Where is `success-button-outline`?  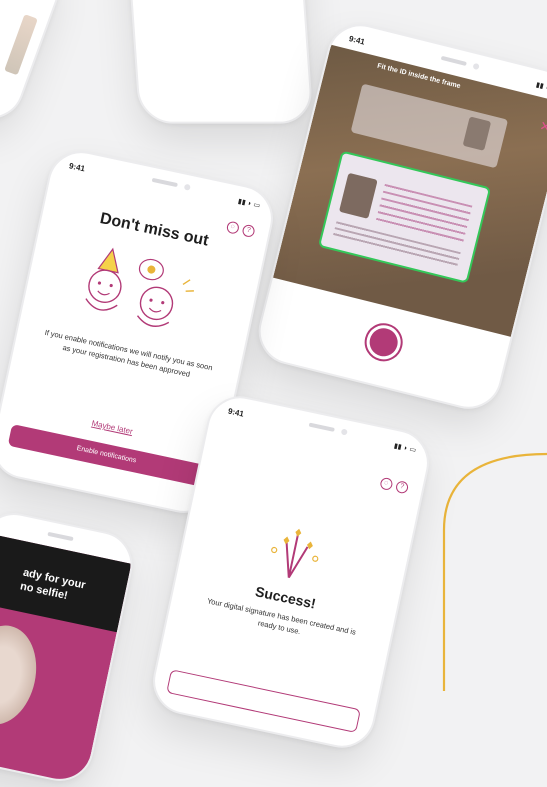 success-button-outline is located at coordinates (263, 701).